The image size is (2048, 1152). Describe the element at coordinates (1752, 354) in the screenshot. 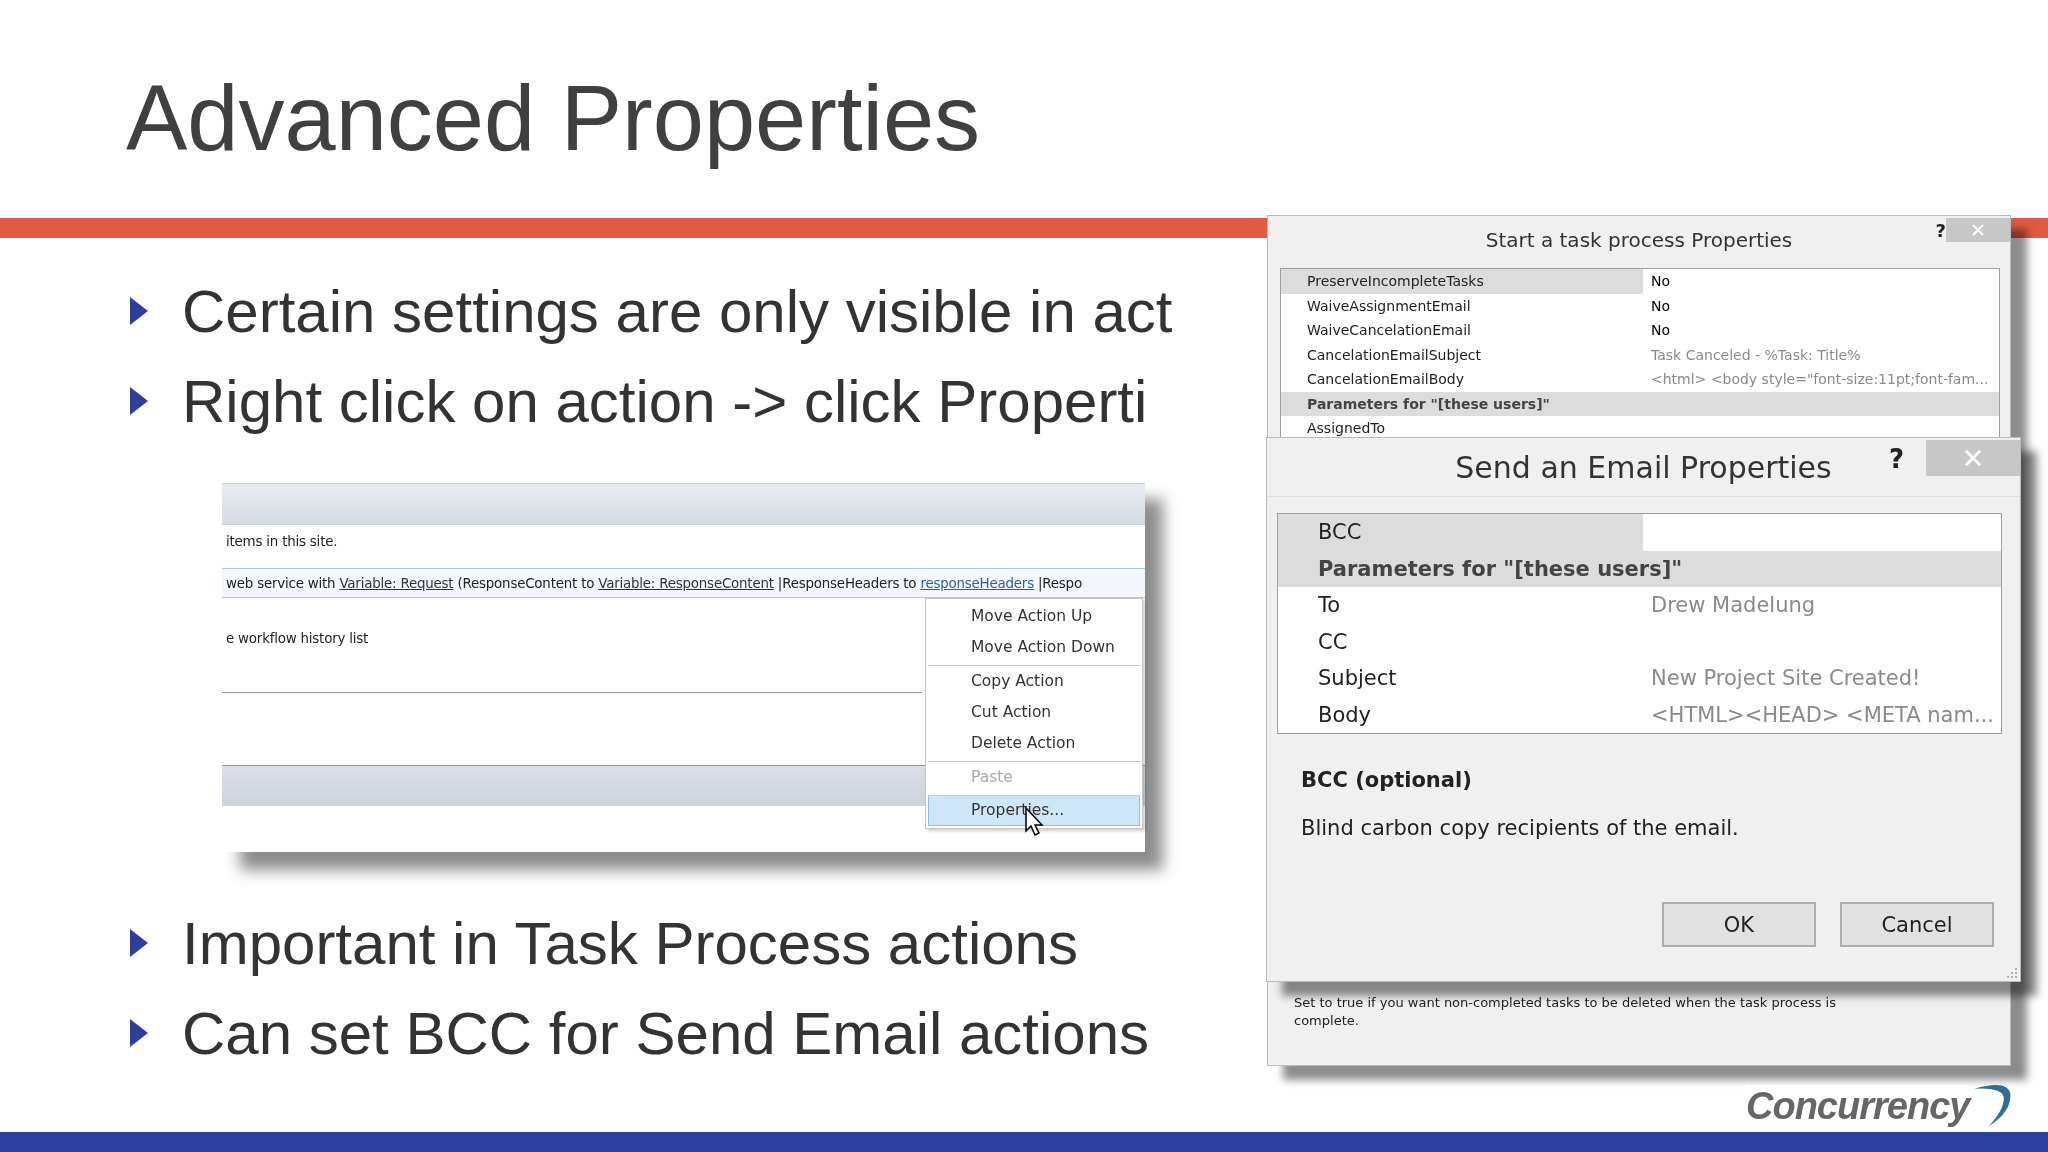

I see `property-value: Task Canceled - %Task: Title%` at that location.